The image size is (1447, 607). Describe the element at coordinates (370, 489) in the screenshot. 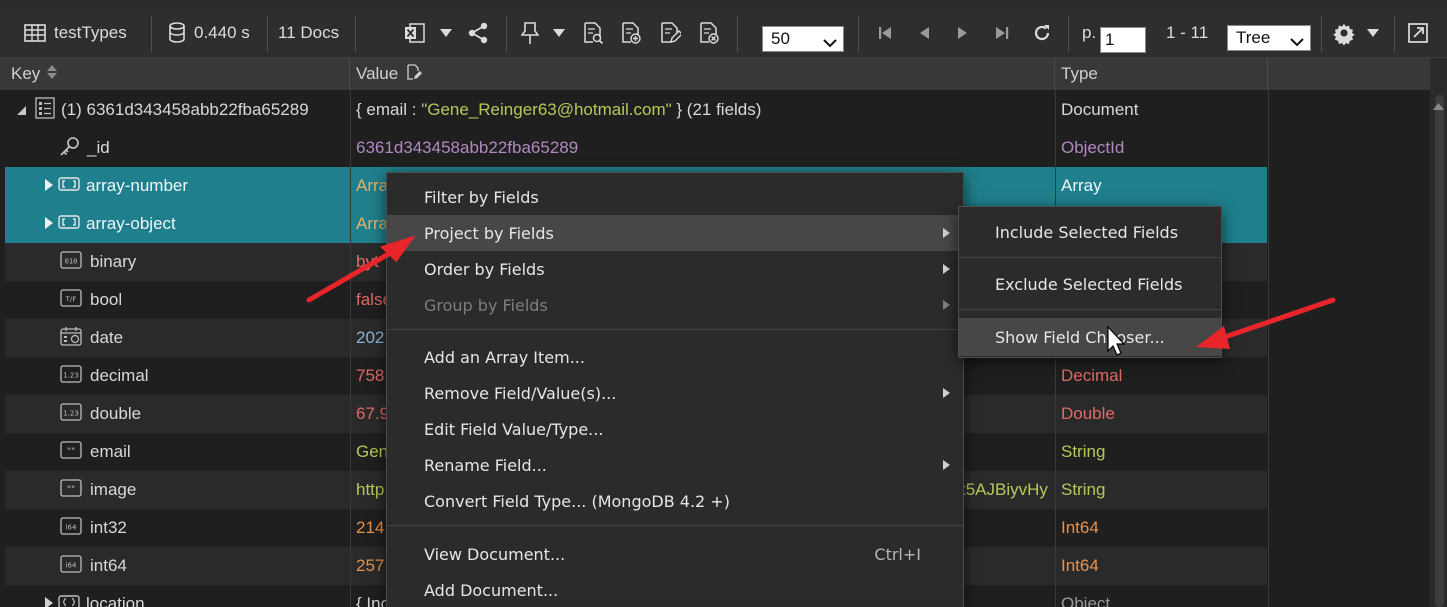

I see `value-head: http` at that location.